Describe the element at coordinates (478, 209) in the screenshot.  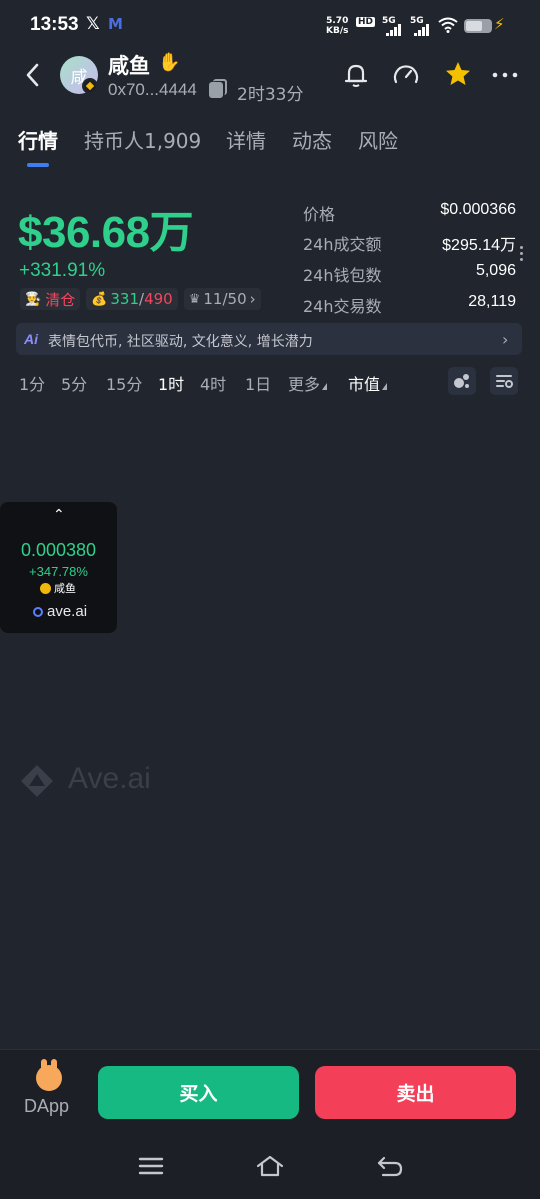
I see `stat-value-price: $0.000366` at that location.